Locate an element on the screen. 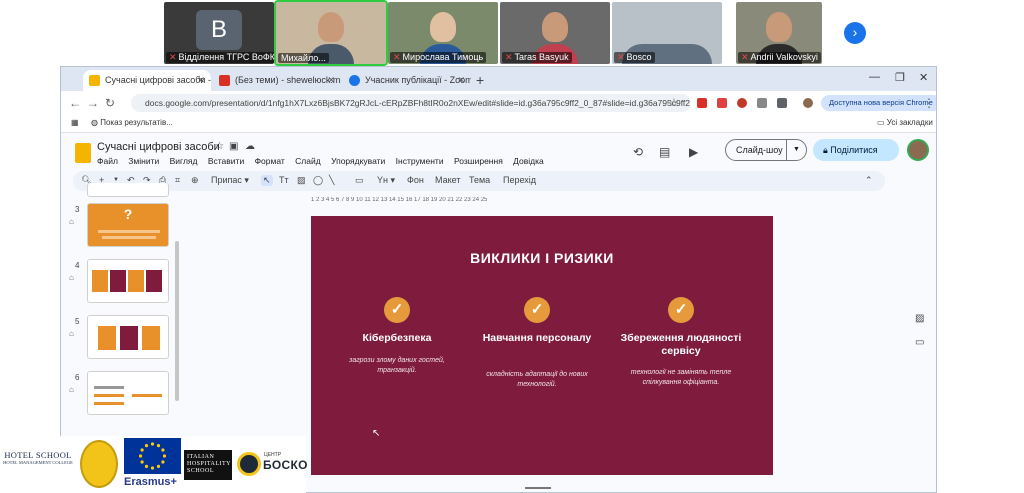  column-heading: Навчання персоналу is located at coordinates (537, 338).